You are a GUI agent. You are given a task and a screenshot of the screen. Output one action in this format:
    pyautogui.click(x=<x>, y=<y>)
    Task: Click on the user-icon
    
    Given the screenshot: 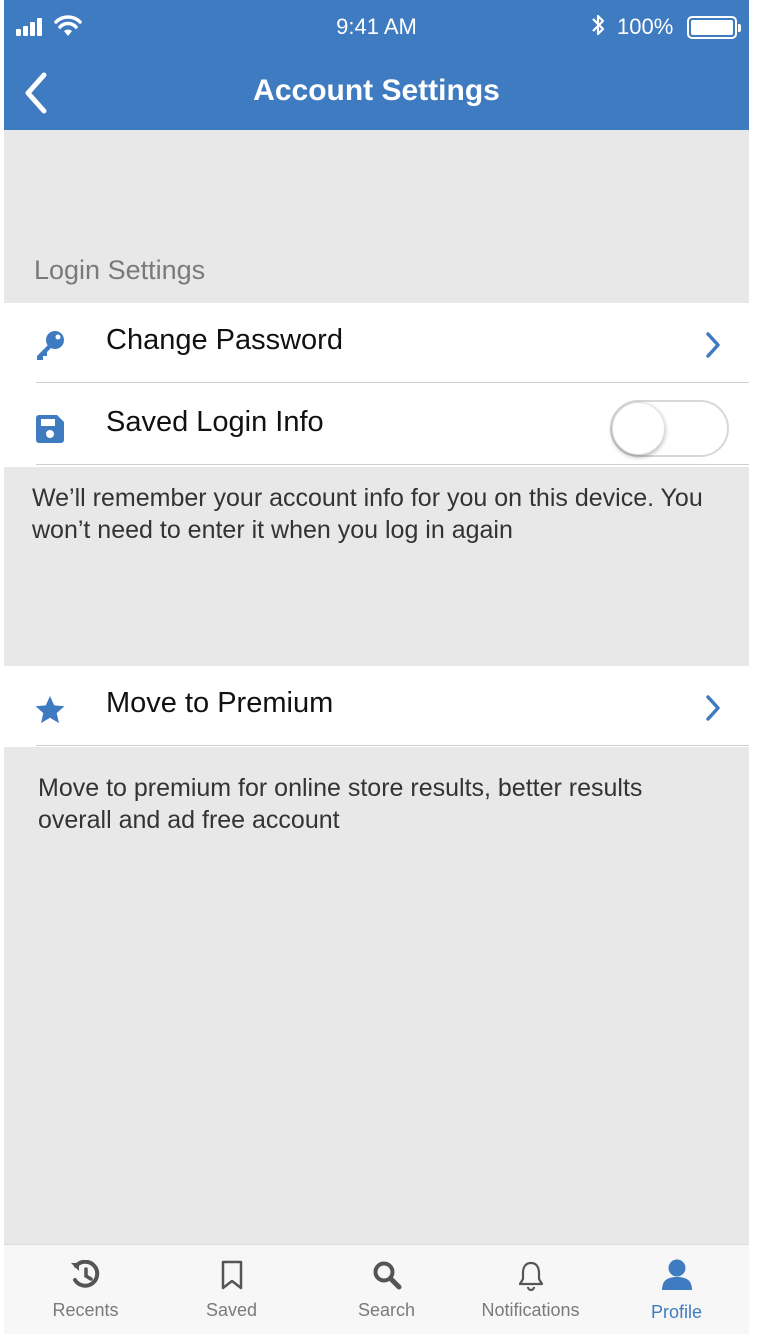 What is the action you would take?
    pyautogui.click(x=676, y=1274)
    